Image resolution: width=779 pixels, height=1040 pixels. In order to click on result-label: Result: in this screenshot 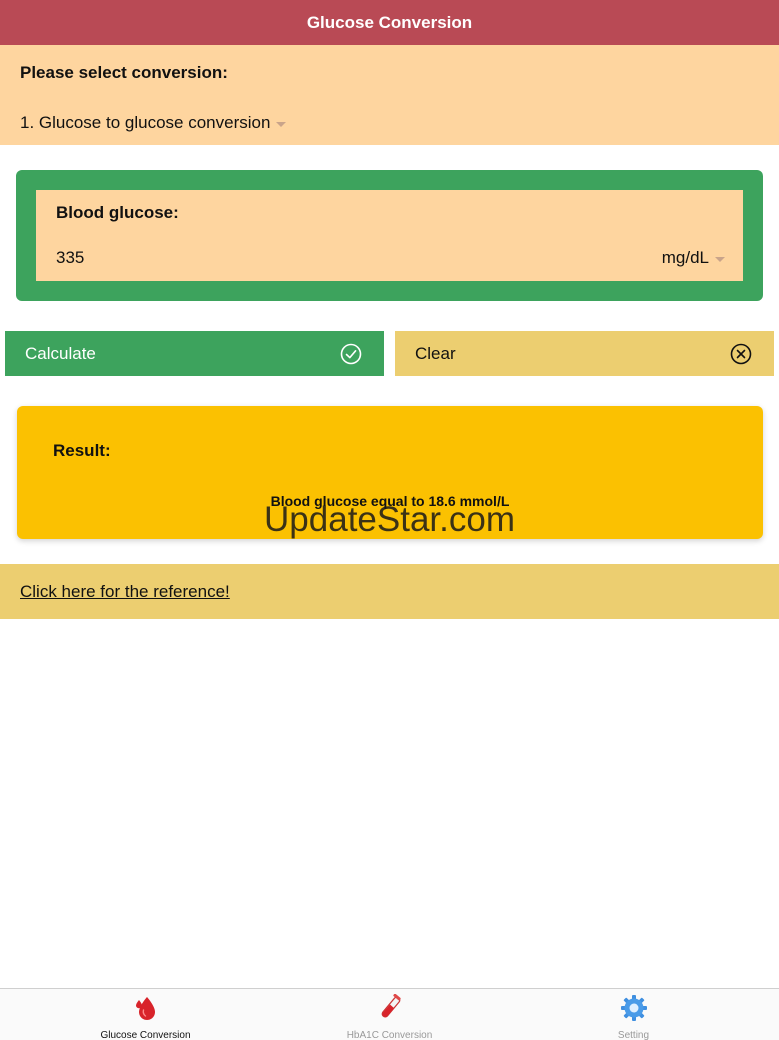, I will do `click(82, 450)`.